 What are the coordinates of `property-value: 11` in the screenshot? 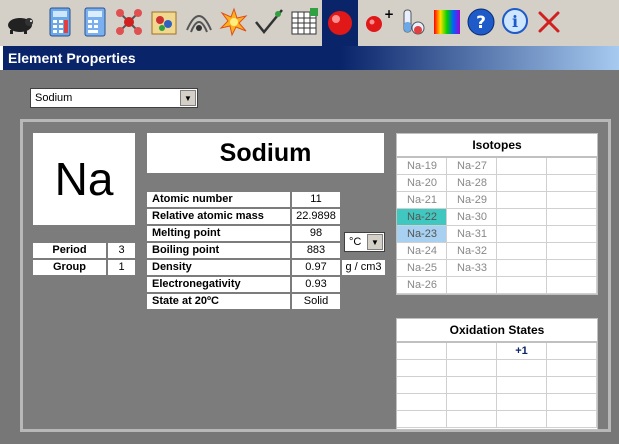 It's located at (316, 199).